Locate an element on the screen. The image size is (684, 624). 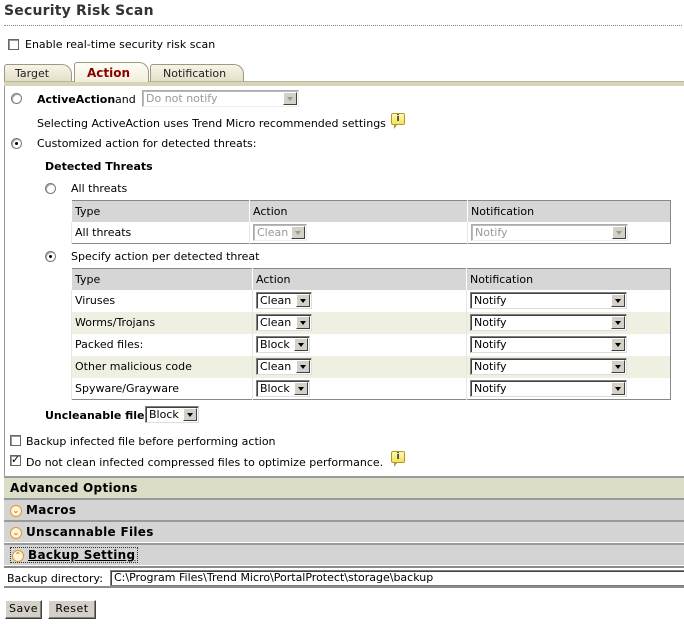
all-threats-label: All threats is located at coordinates (99, 188).